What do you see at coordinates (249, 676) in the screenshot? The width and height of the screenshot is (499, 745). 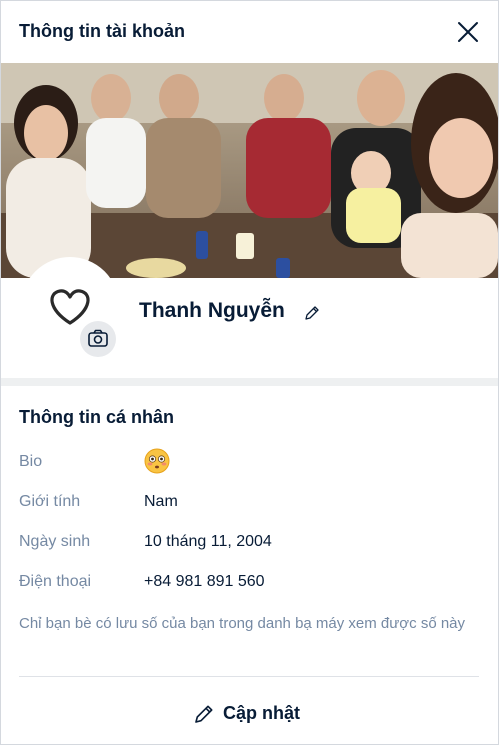 I see `footer-divider` at bounding box center [249, 676].